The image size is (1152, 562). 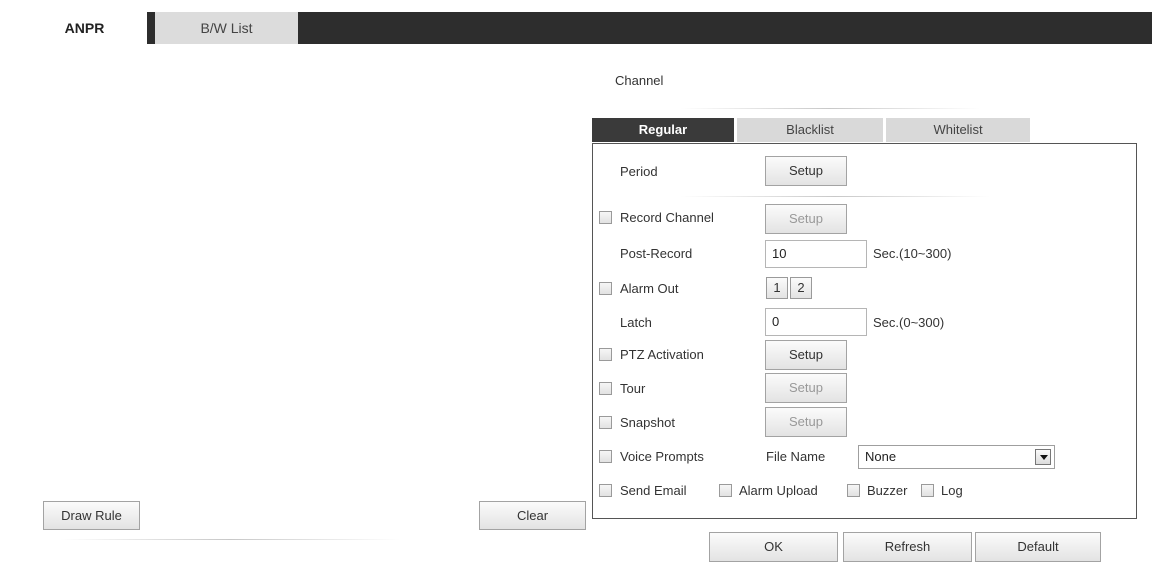 What do you see at coordinates (907, 547) in the screenshot?
I see `refresh-button: Refresh` at bounding box center [907, 547].